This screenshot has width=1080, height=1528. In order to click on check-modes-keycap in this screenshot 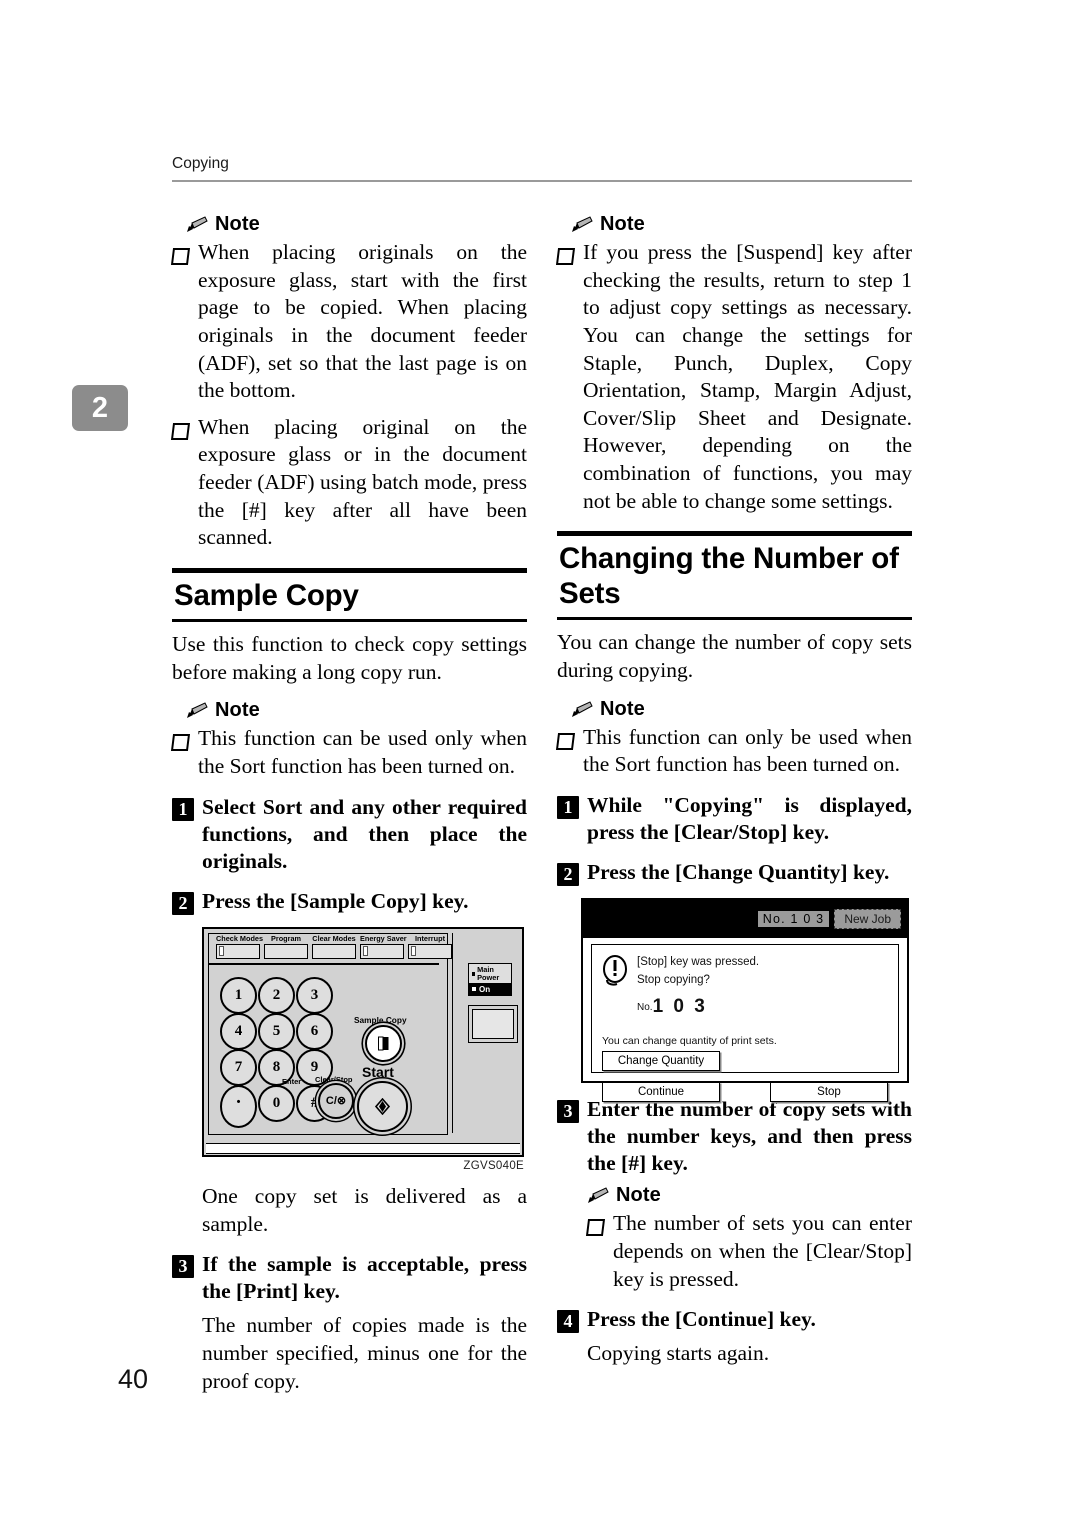, I will do `click(238, 951)`.